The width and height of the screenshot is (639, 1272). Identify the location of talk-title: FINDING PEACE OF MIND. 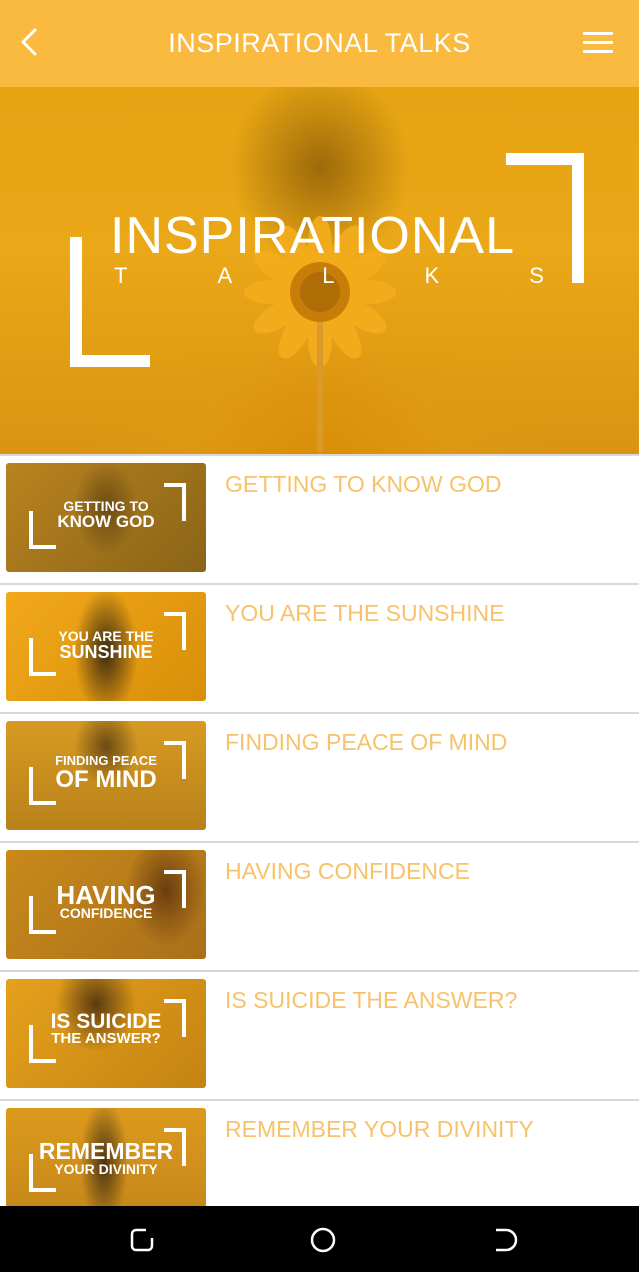
(366, 742).